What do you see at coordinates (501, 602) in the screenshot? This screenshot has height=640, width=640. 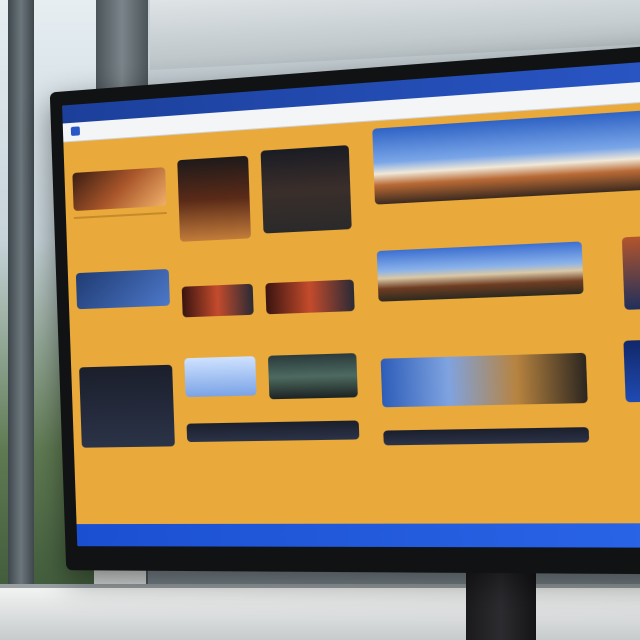 I see `monitor-stand` at bounding box center [501, 602].